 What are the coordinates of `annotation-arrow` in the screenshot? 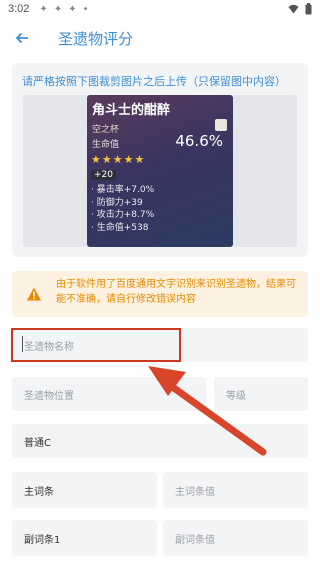 It's located at (207, 411).